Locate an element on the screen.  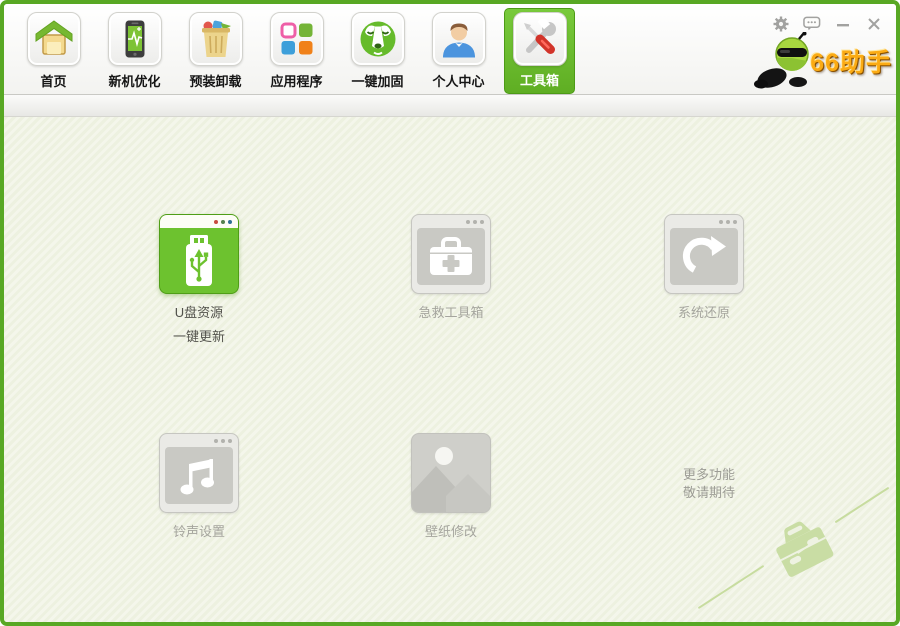
close-icon is located at coordinates (874, 23).